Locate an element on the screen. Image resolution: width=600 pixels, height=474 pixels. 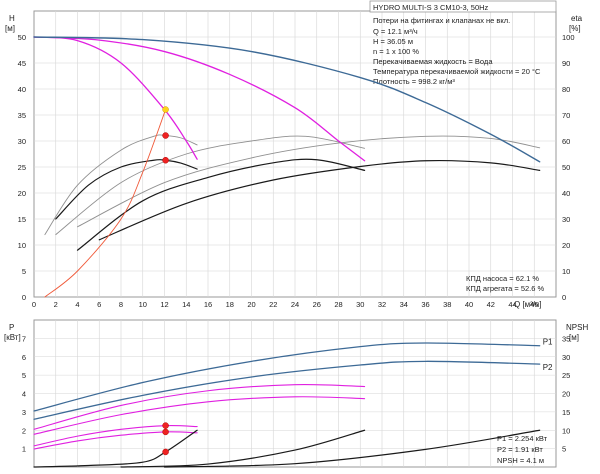
y-left-tick-label: 40 is located at coordinates (22, 89).